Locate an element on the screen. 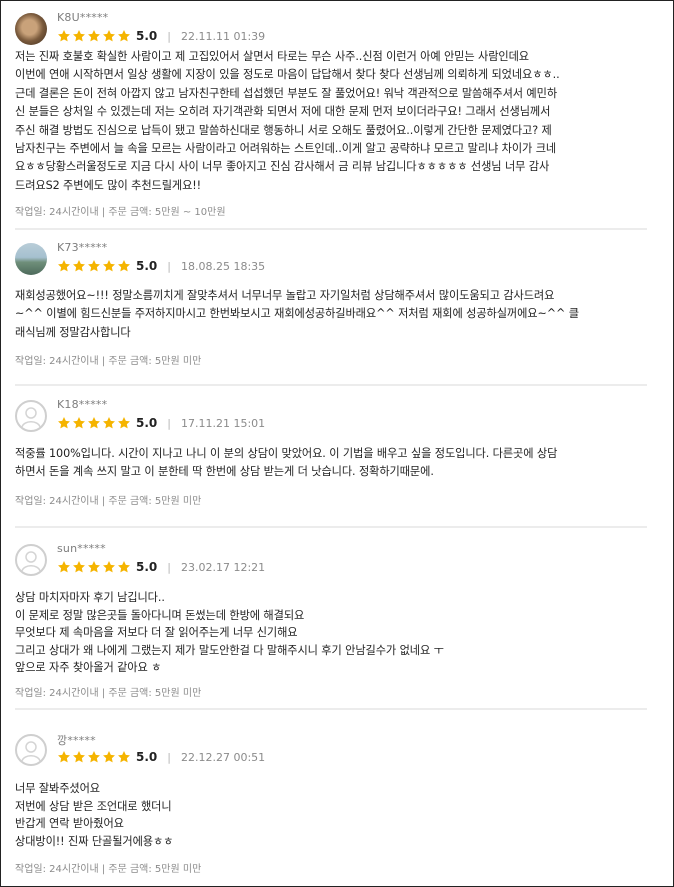 Image resolution: width=674 pixels, height=887 pixels. review-meta: 작업일: 24시간이내 | 주문 금액: 5만원 ~ 10만원 is located at coordinates (120, 212).